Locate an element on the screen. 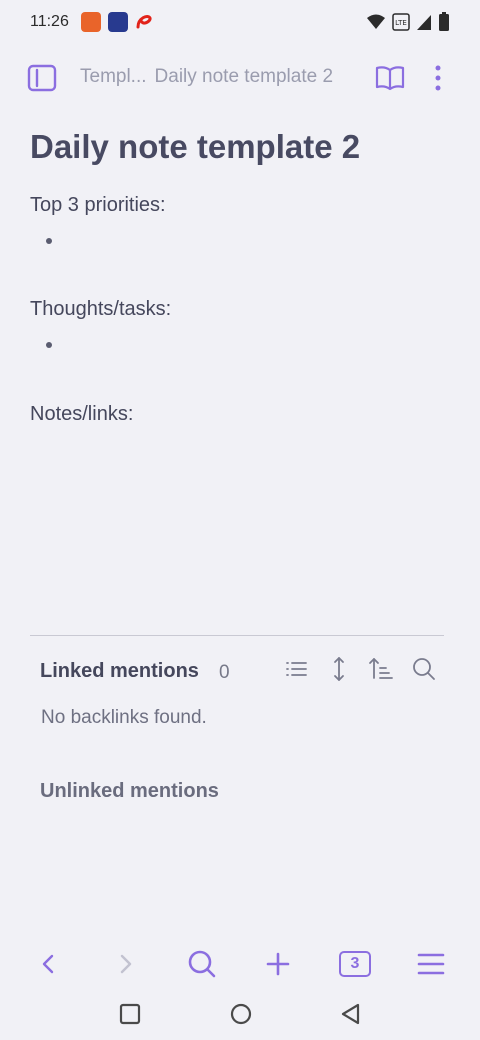  expand-icon is located at coordinates (339, 669).